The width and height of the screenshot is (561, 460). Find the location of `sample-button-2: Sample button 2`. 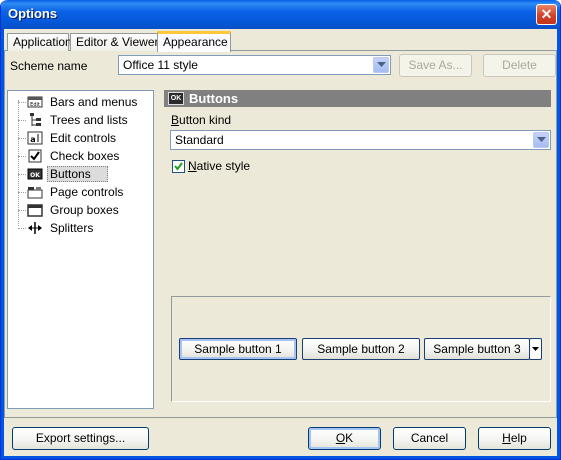

sample-button-2: Sample button 2 is located at coordinates (361, 349).